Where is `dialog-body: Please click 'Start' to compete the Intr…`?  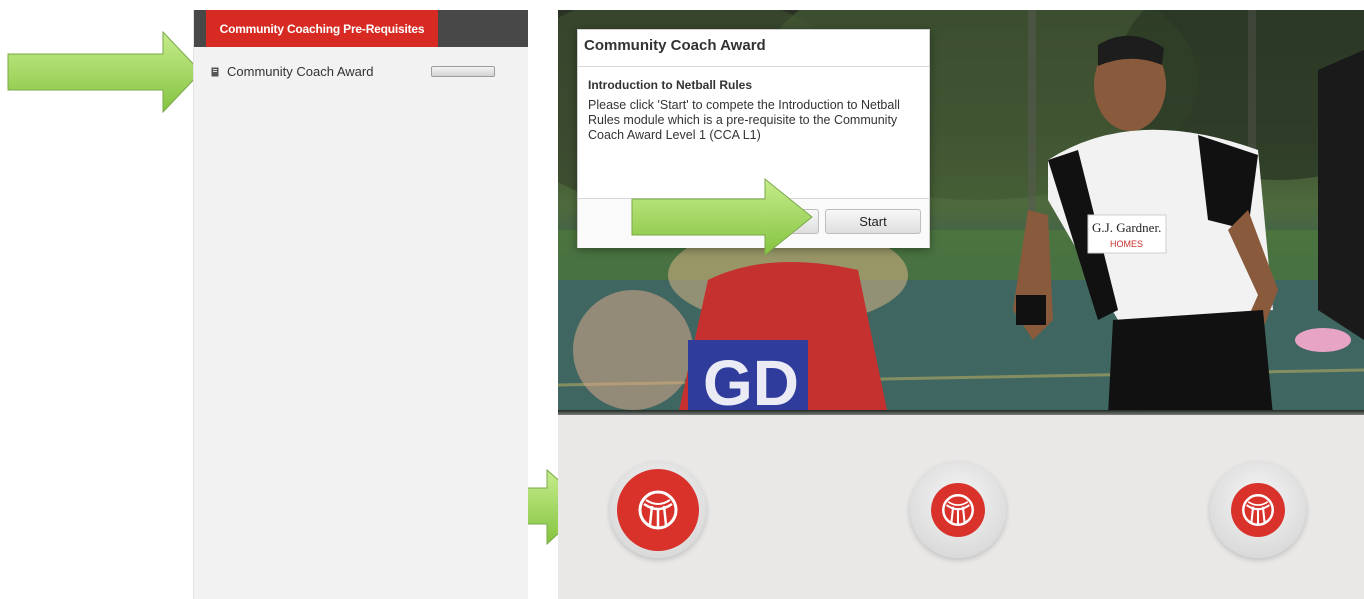
dialog-body: Please click 'Start' to compete the Intr… is located at coordinates (744, 120).